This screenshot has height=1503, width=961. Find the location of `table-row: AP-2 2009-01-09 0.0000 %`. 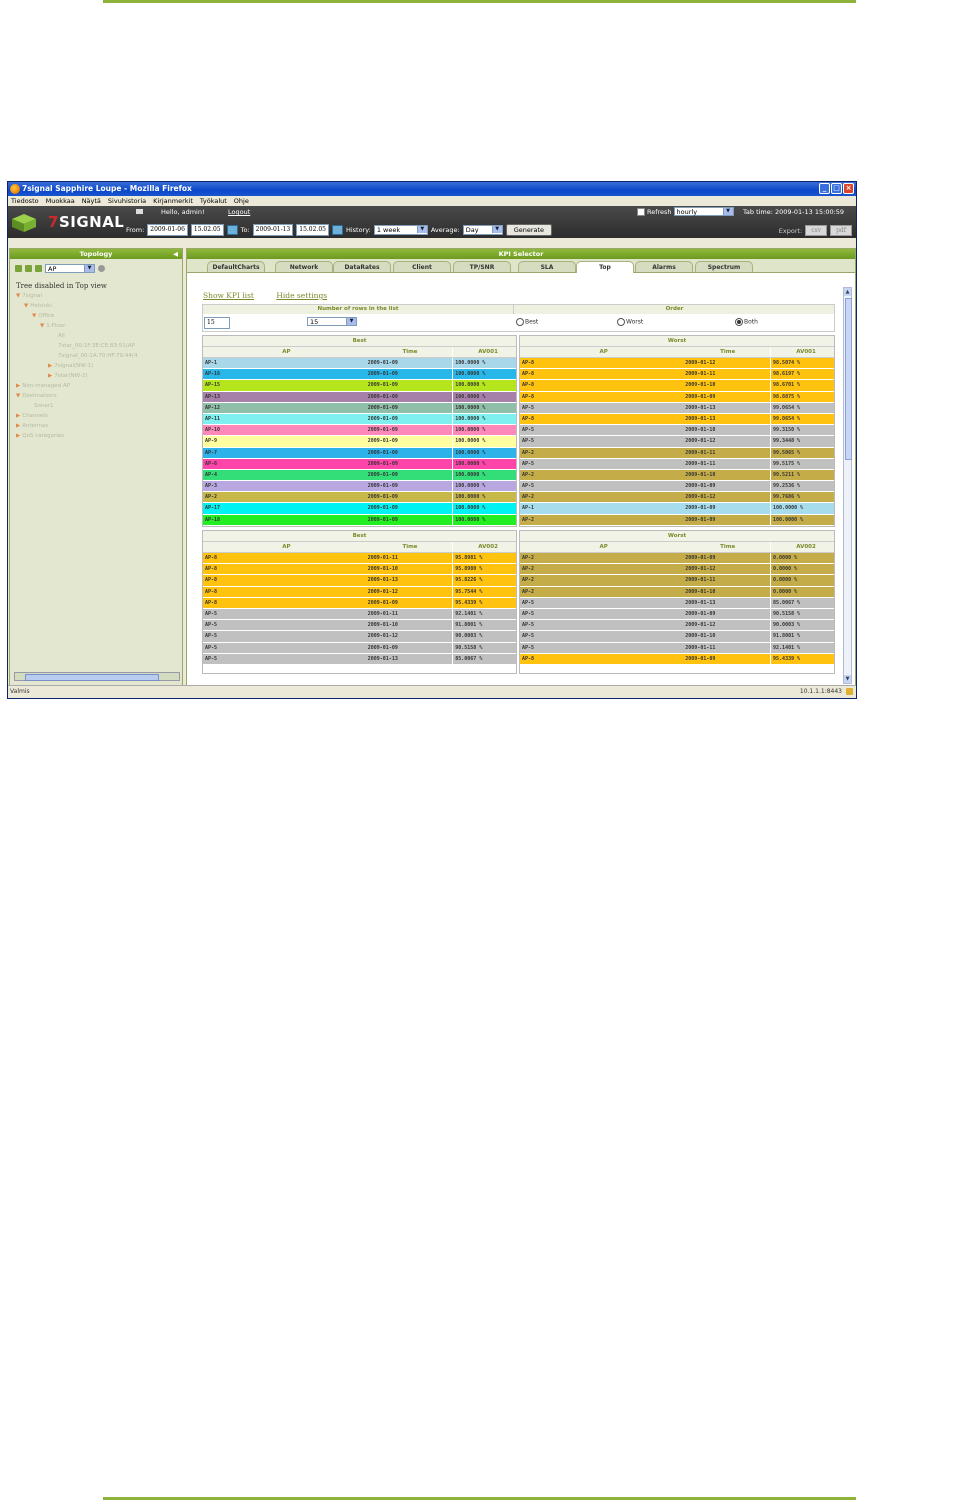

table-row: AP-2 2009-01-09 0.0000 % is located at coordinates (677, 559).